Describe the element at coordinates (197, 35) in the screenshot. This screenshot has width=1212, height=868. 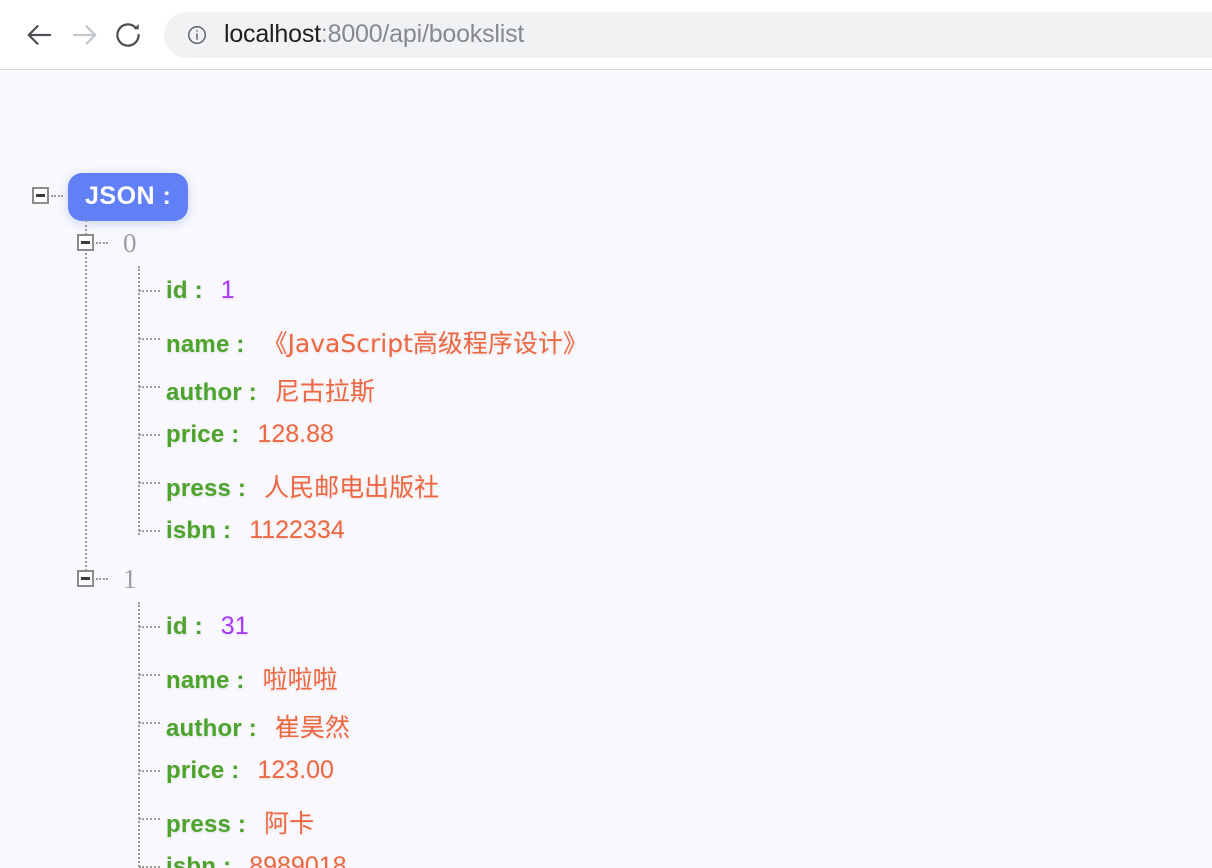
I see `info-circle-icon` at that location.